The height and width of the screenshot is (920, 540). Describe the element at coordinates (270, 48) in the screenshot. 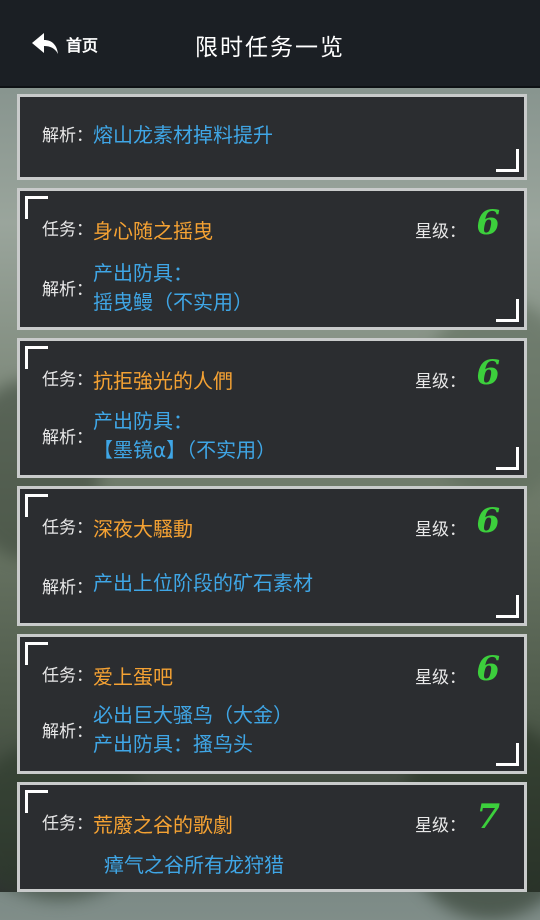

I see `page-title: 限时任务一览` at that location.